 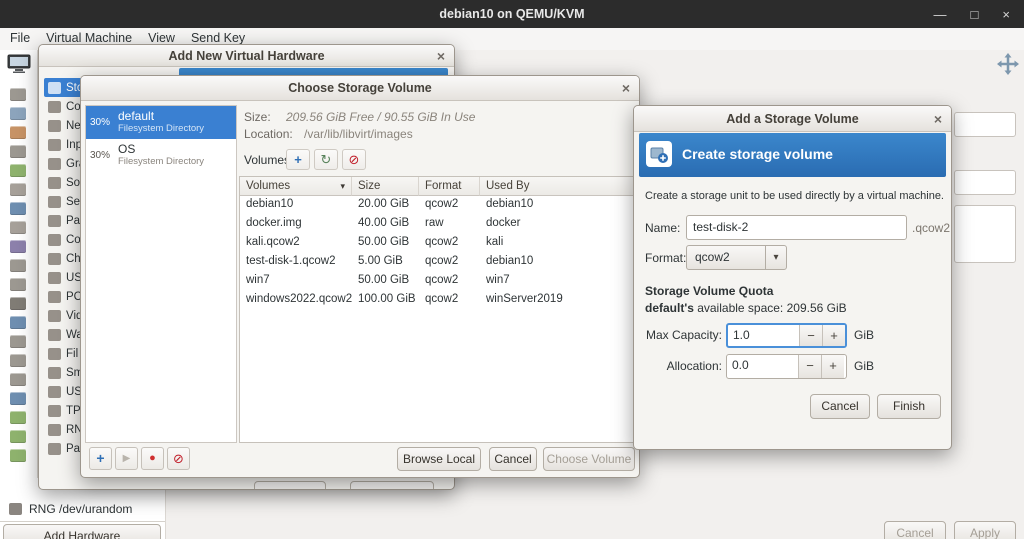 I want to click on hardware-type-label: Fil, so click(x=72, y=353).